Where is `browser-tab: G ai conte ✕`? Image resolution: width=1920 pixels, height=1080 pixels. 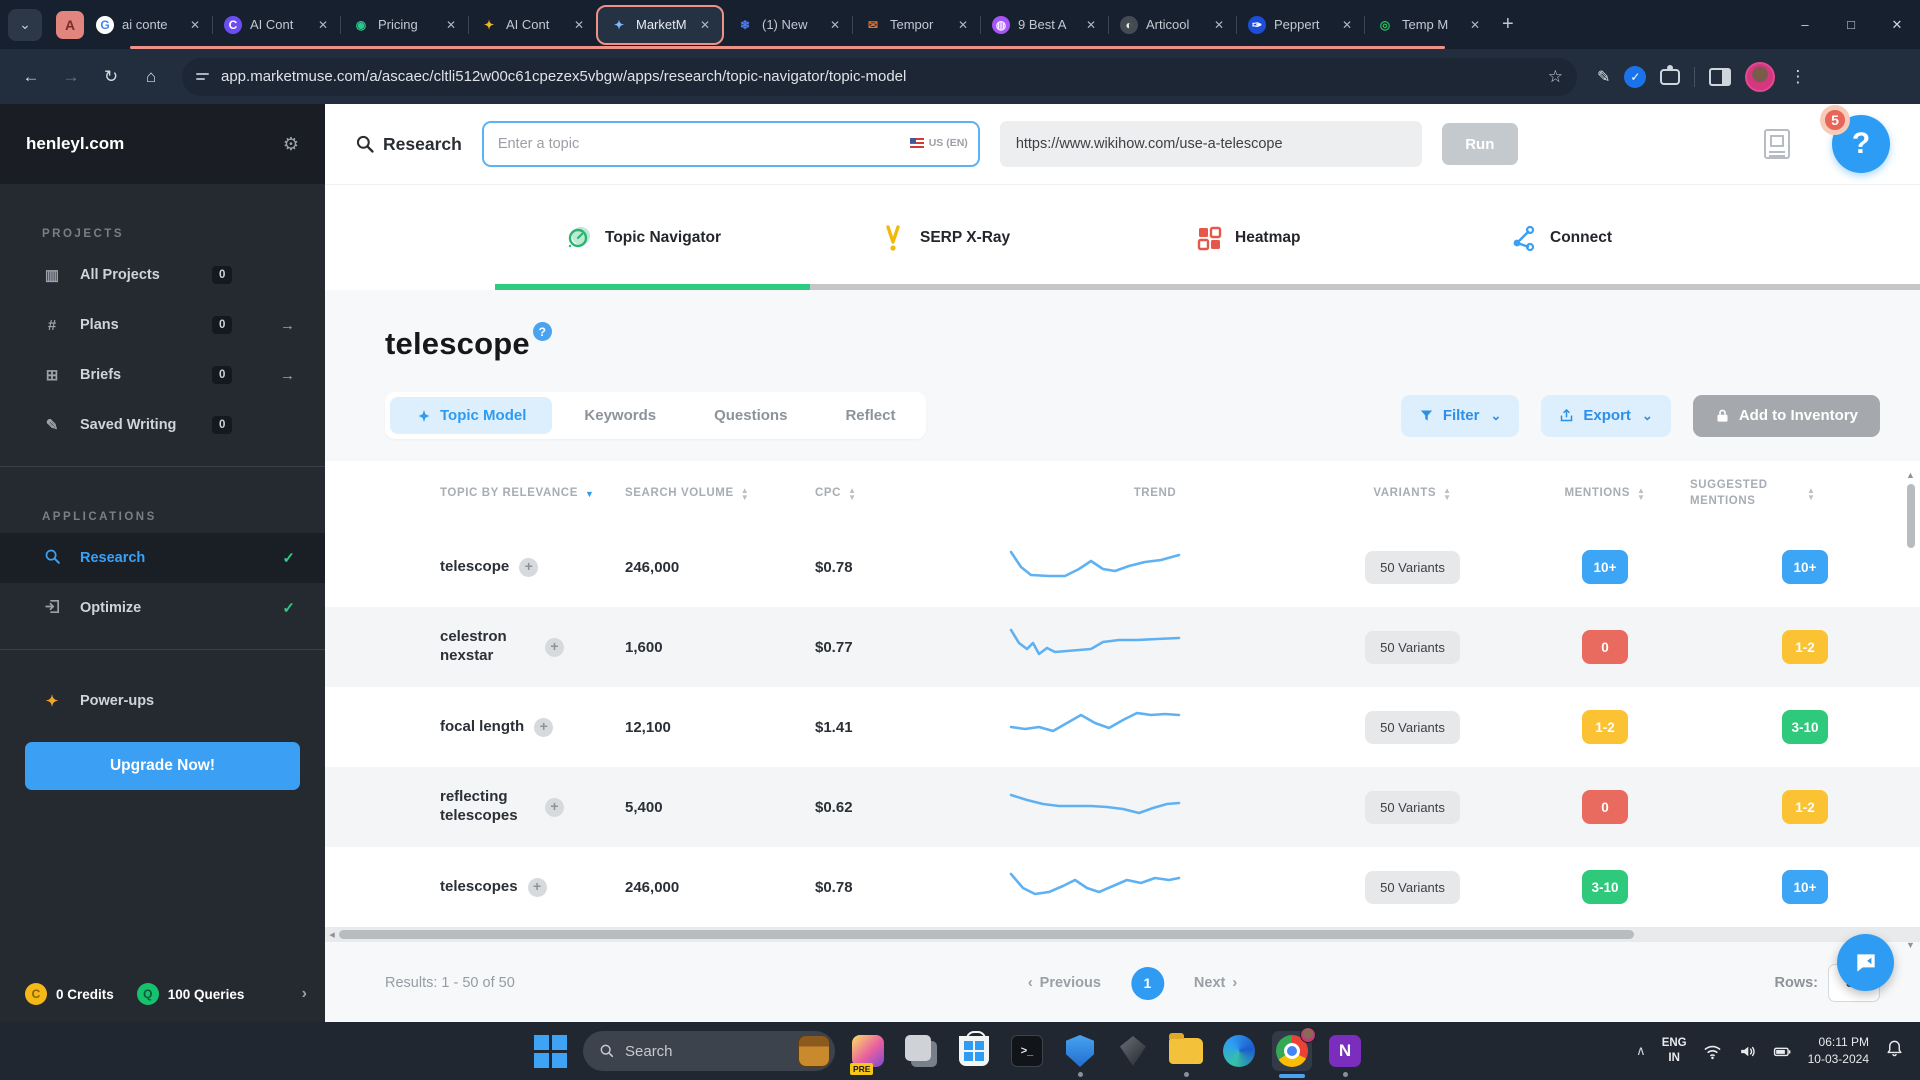
browser-tab: G ai conte ✕ is located at coordinates (148, 25).